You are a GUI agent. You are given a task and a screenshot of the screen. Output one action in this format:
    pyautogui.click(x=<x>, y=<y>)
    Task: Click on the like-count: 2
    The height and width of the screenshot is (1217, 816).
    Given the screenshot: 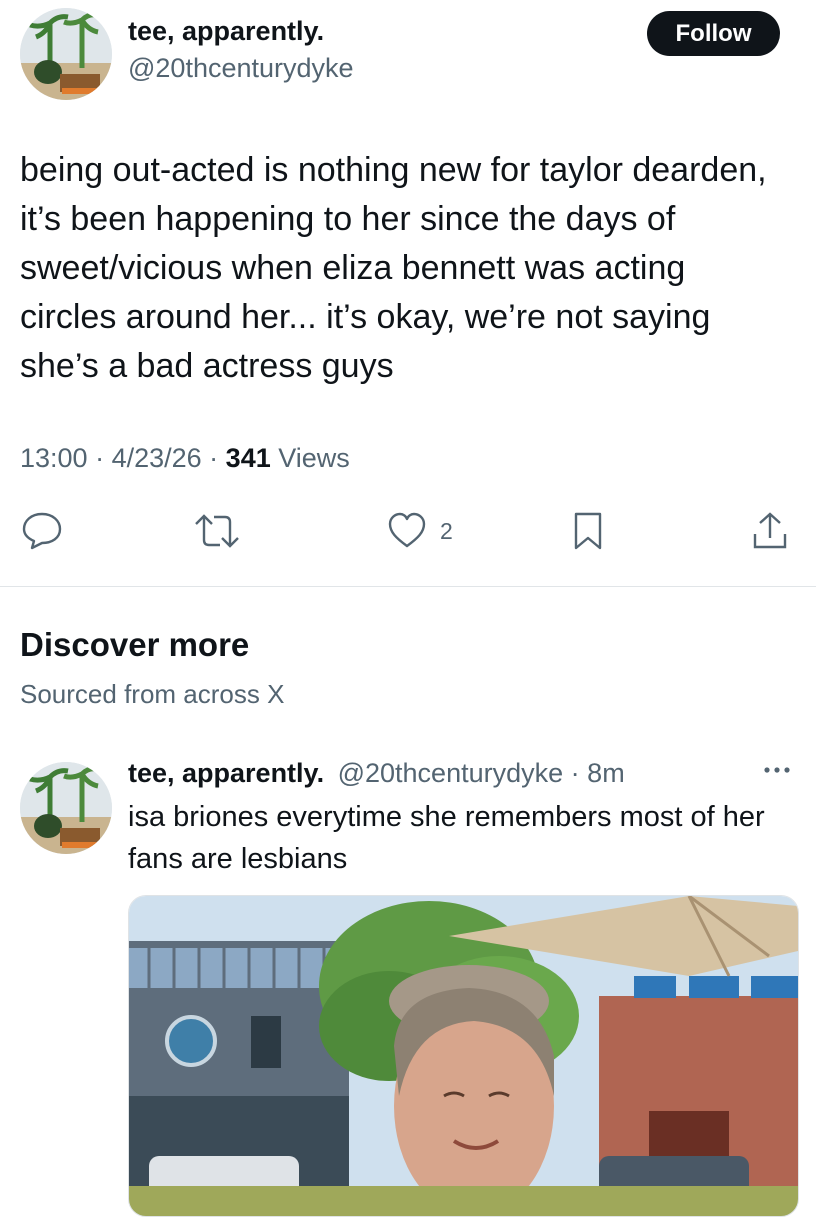 What is the action you would take?
    pyautogui.click(x=446, y=530)
    